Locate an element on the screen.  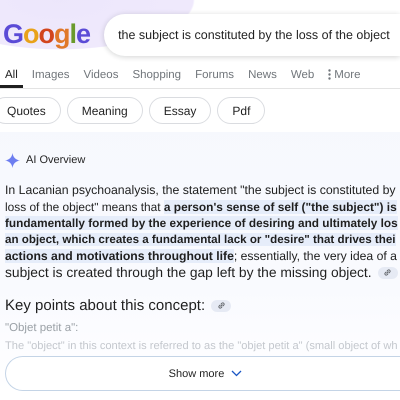
section-title: AI Overview is located at coordinates (56, 160).